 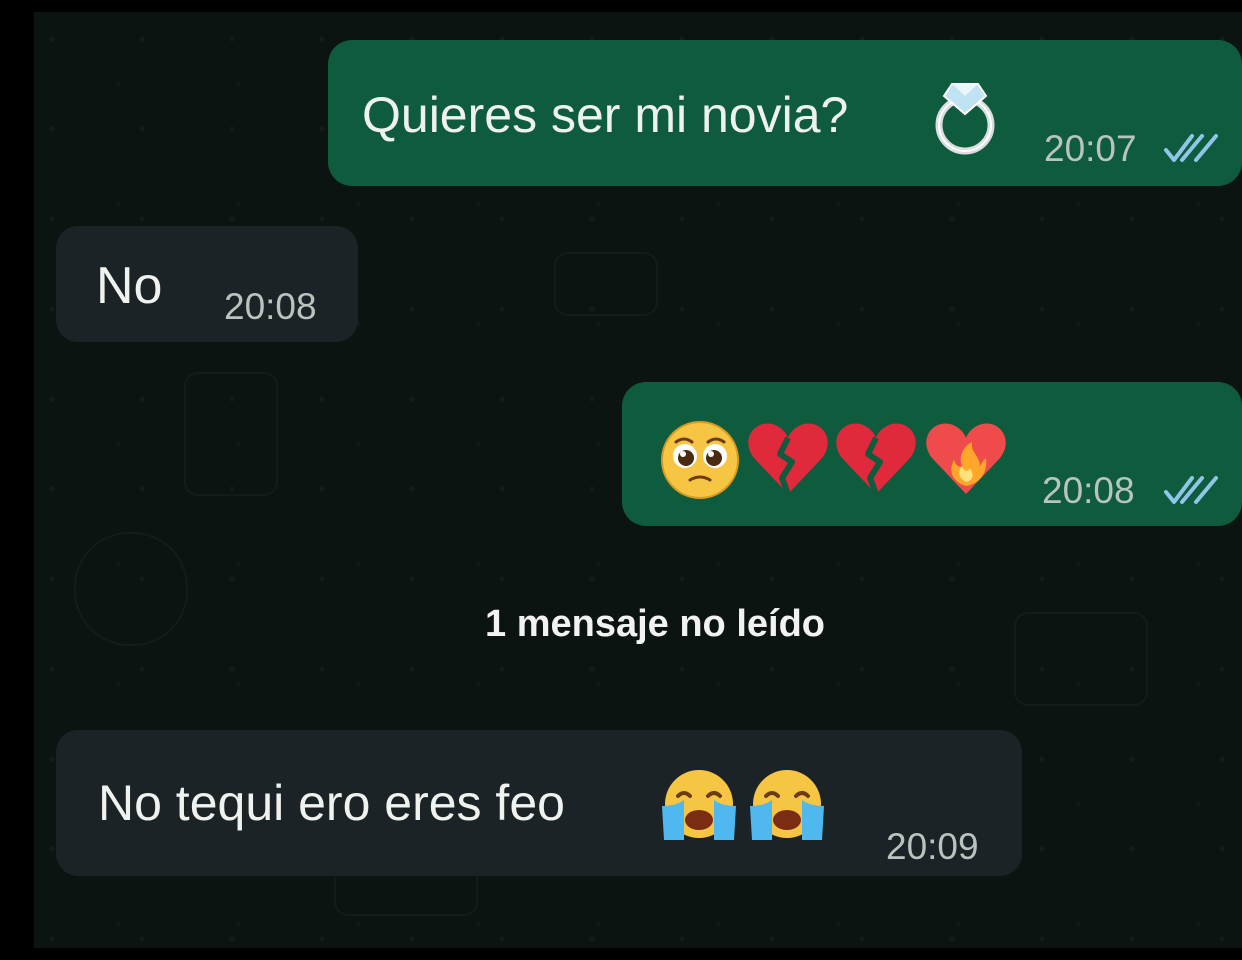 I want to click on message-bubble-outgoing: 20:08, so click(x=932, y=454).